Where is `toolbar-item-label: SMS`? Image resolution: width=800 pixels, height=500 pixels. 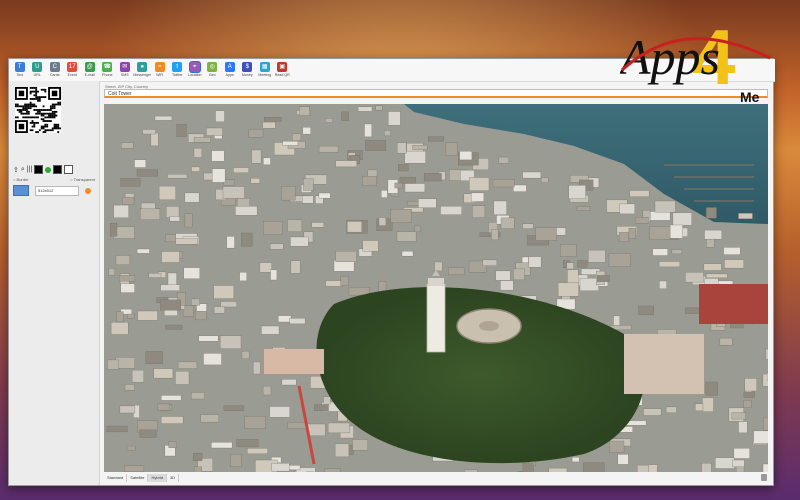 toolbar-item-label: SMS is located at coordinates (124, 75).